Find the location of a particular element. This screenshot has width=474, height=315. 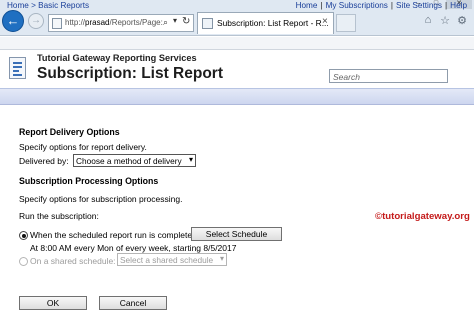

back-arrow-icon: ← is located at coordinates (13, 20).